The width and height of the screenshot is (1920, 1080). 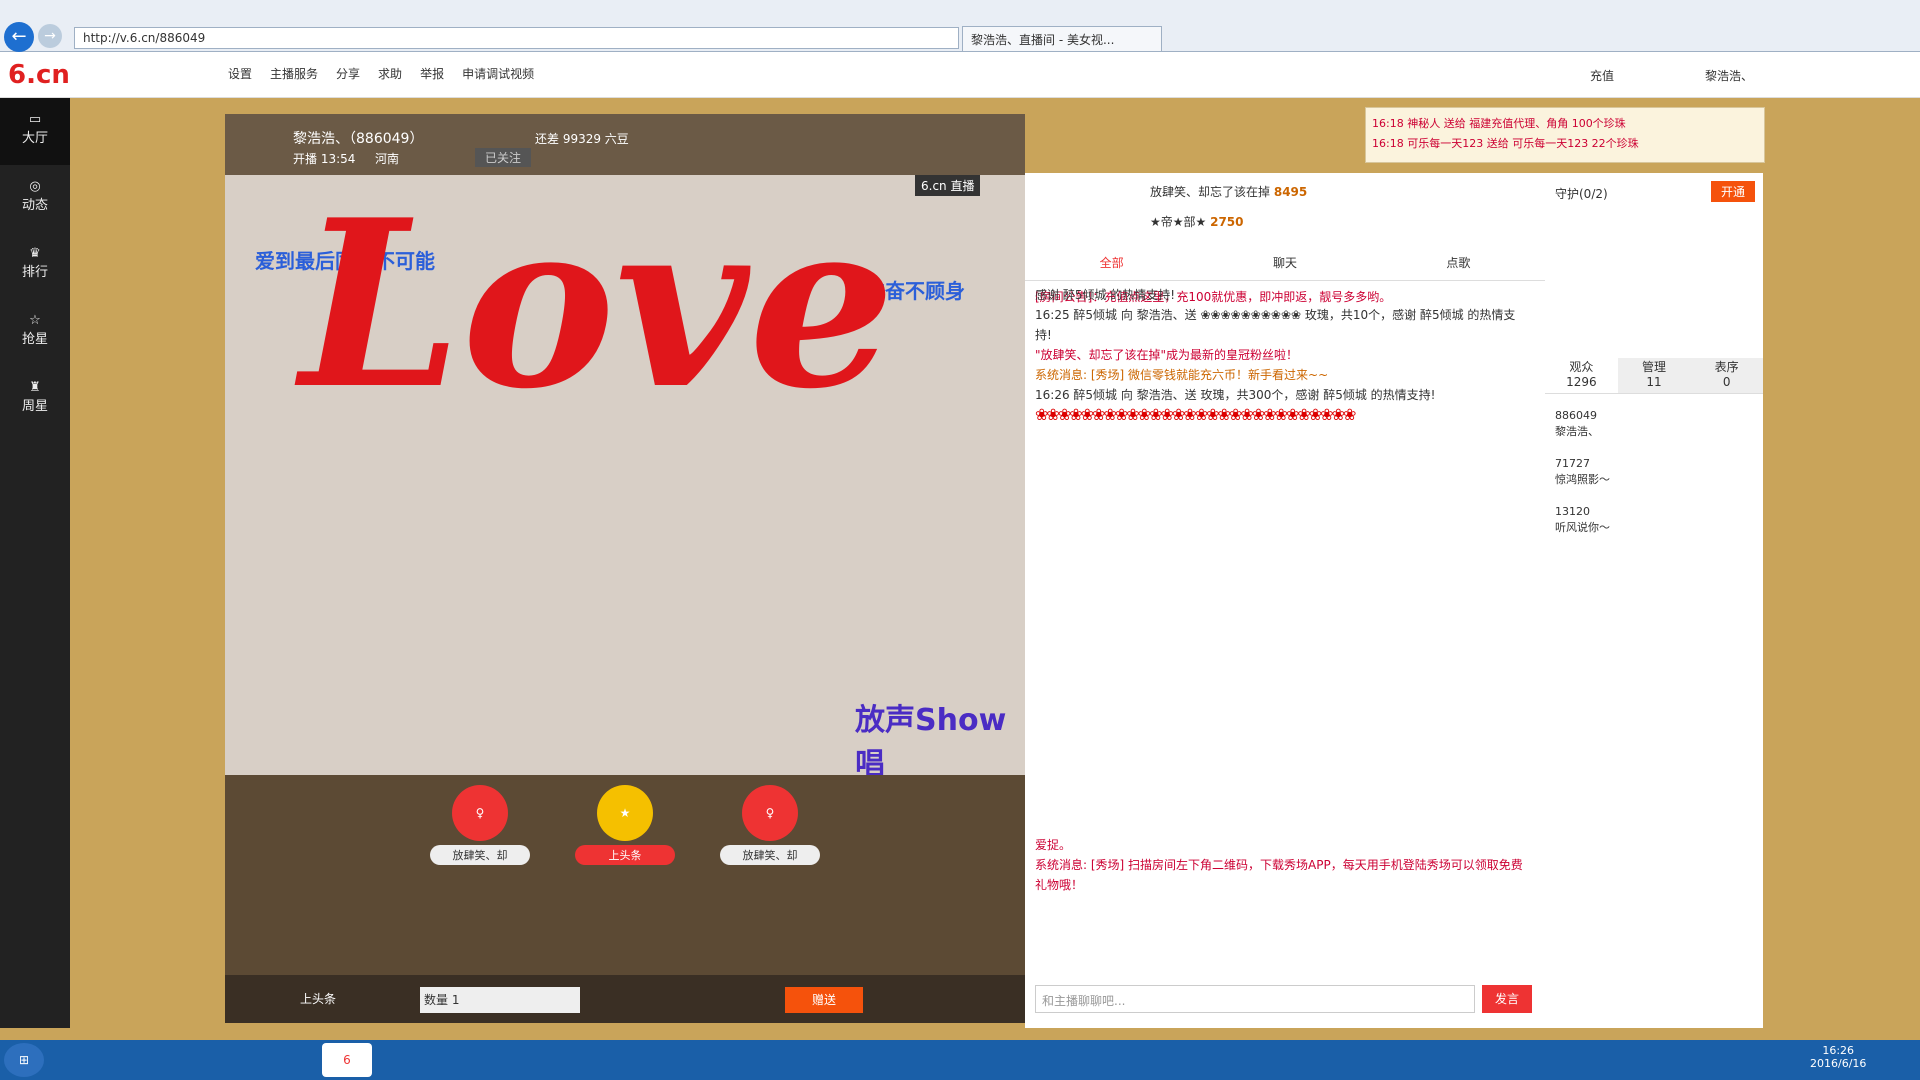 What do you see at coordinates (35, 387) in the screenshot?
I see `cup-icon: ♜` at bounding box center [35, 387].